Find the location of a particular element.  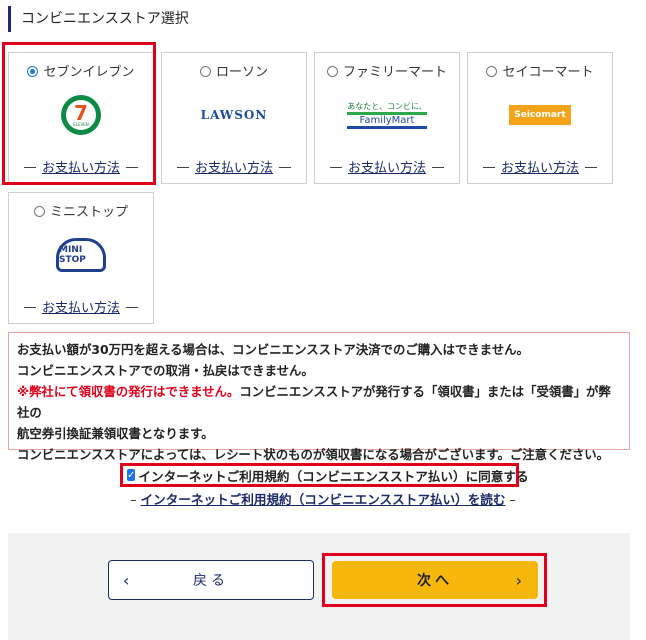

store-option: ファミリーマート is located at coordinates (387, 70).